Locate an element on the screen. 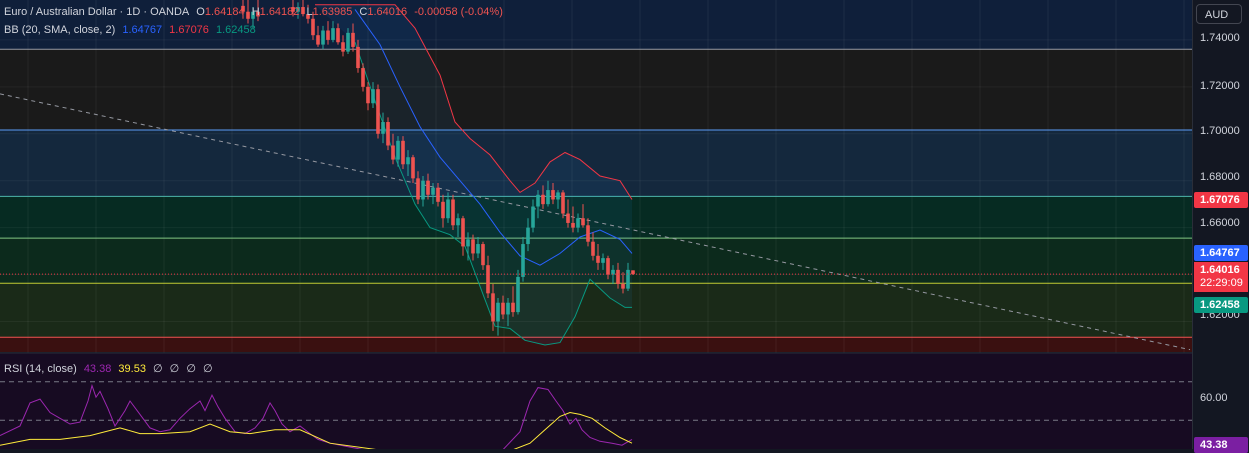 This screenshot has width=1249, height=453. bb-lower-badge: 1.62458 is located at coordinates (1221, 305).